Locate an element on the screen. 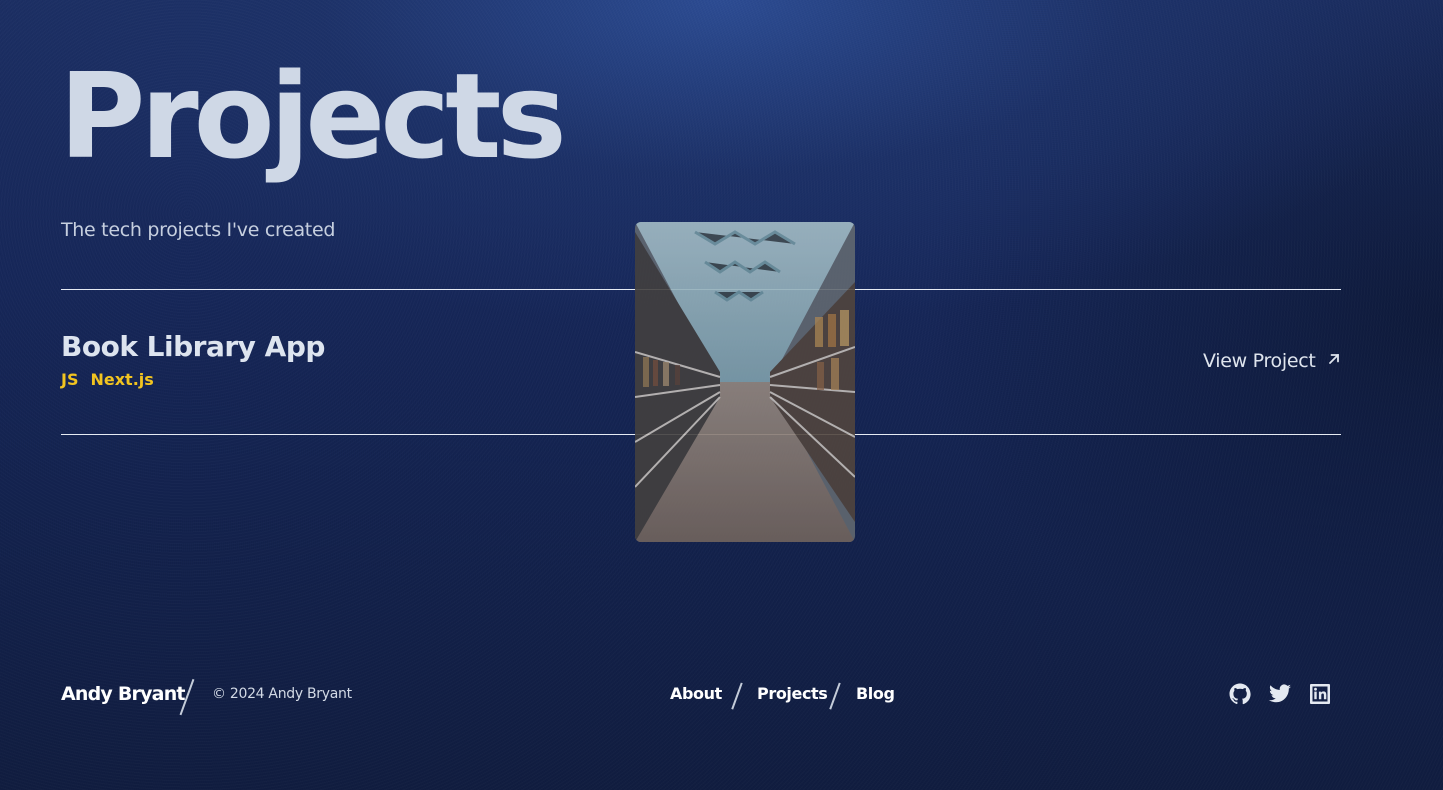 The height and width of the screenshot is (790, 1443). tag: Next.js is located at coordinates (122, 379).